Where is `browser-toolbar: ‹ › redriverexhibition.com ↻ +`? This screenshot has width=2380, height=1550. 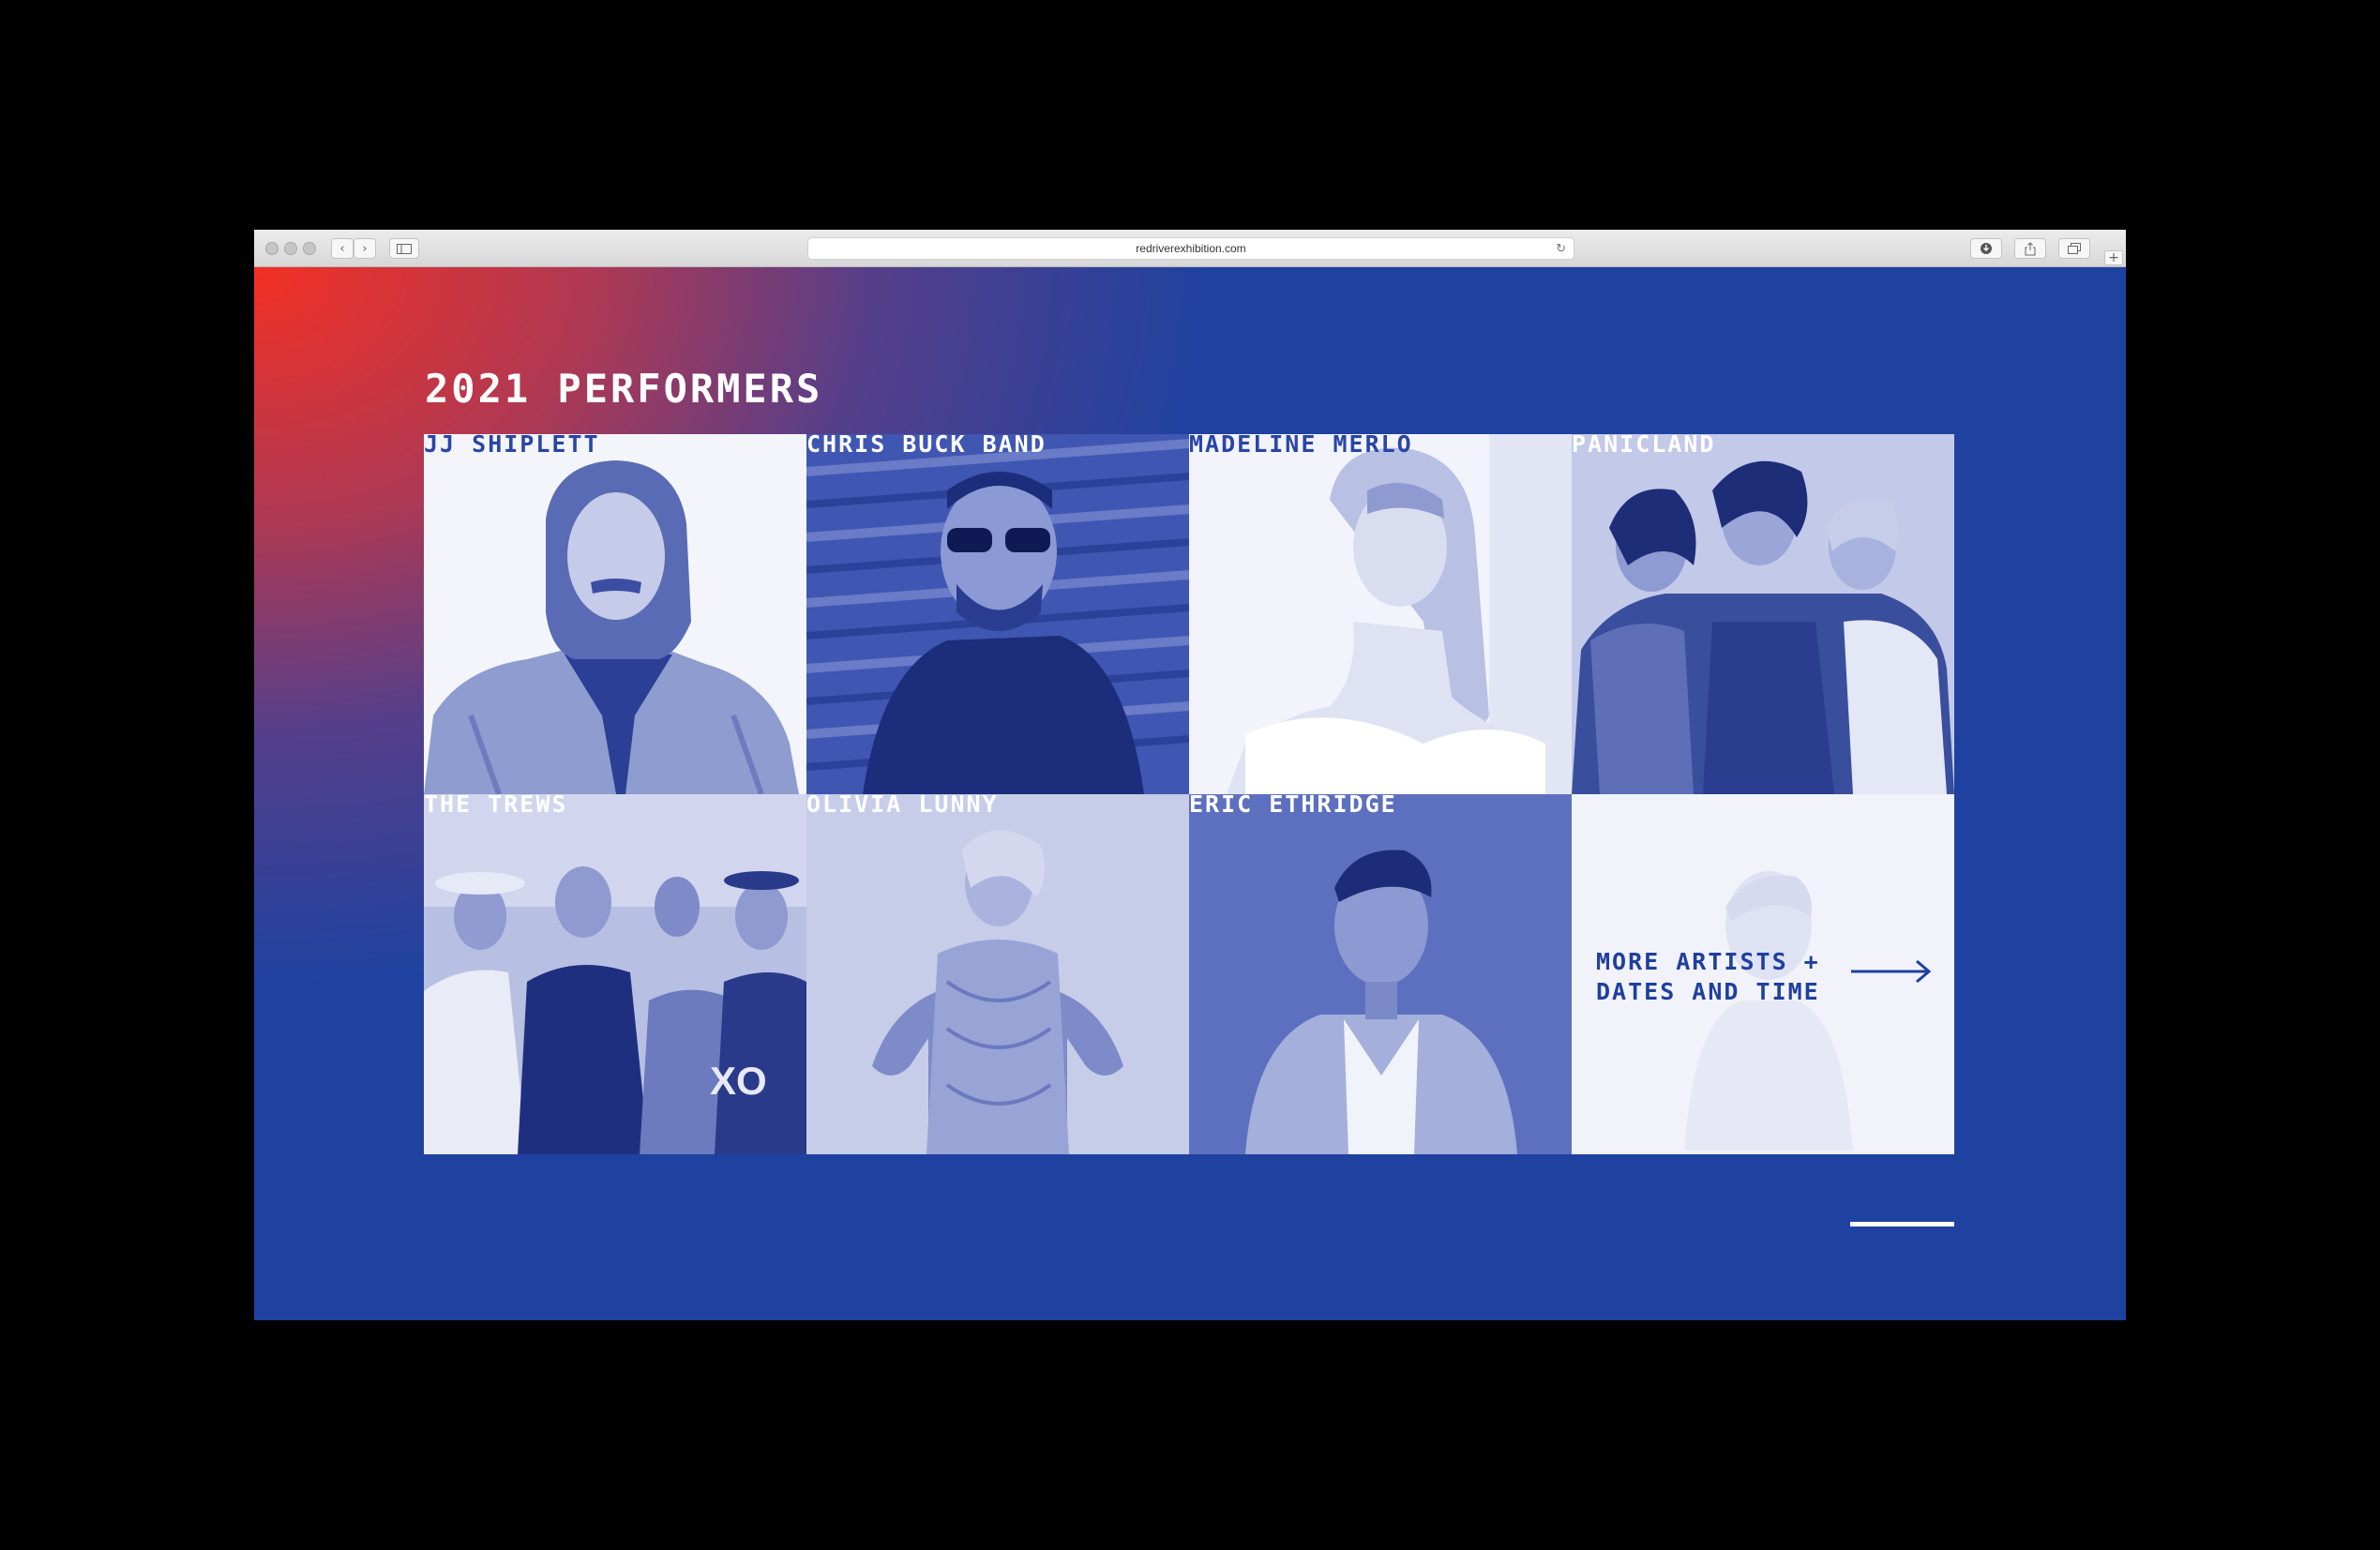 browser-toolbar: ‹ › redriverexhibition.com ↻ + is located at coordinates (1190, 248).